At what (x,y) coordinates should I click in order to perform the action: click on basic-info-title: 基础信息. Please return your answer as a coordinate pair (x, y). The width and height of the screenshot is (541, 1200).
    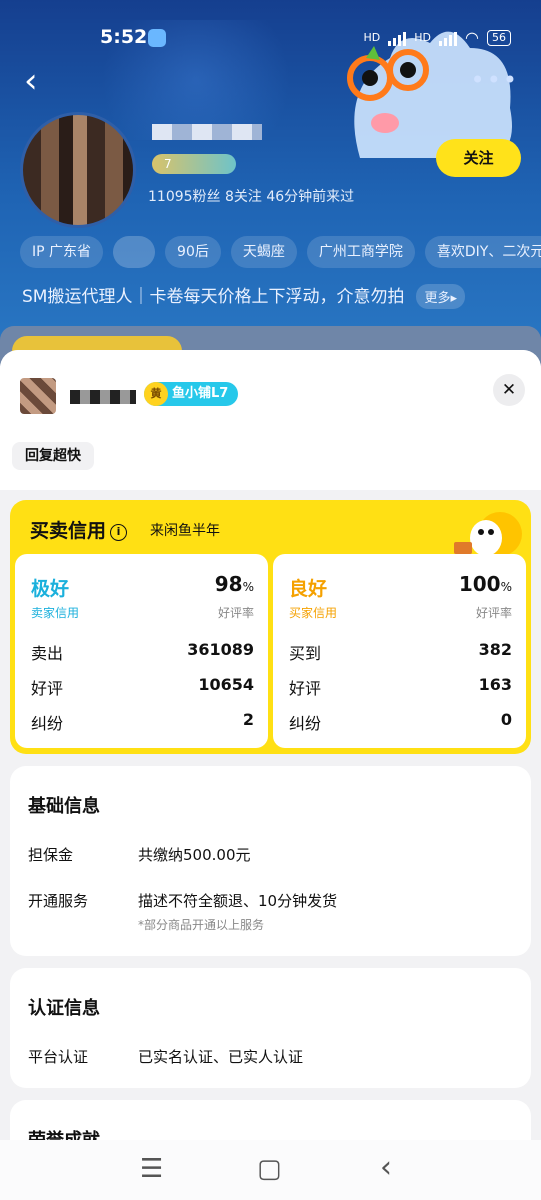
    Looking at the image, I should click on (64, 806).